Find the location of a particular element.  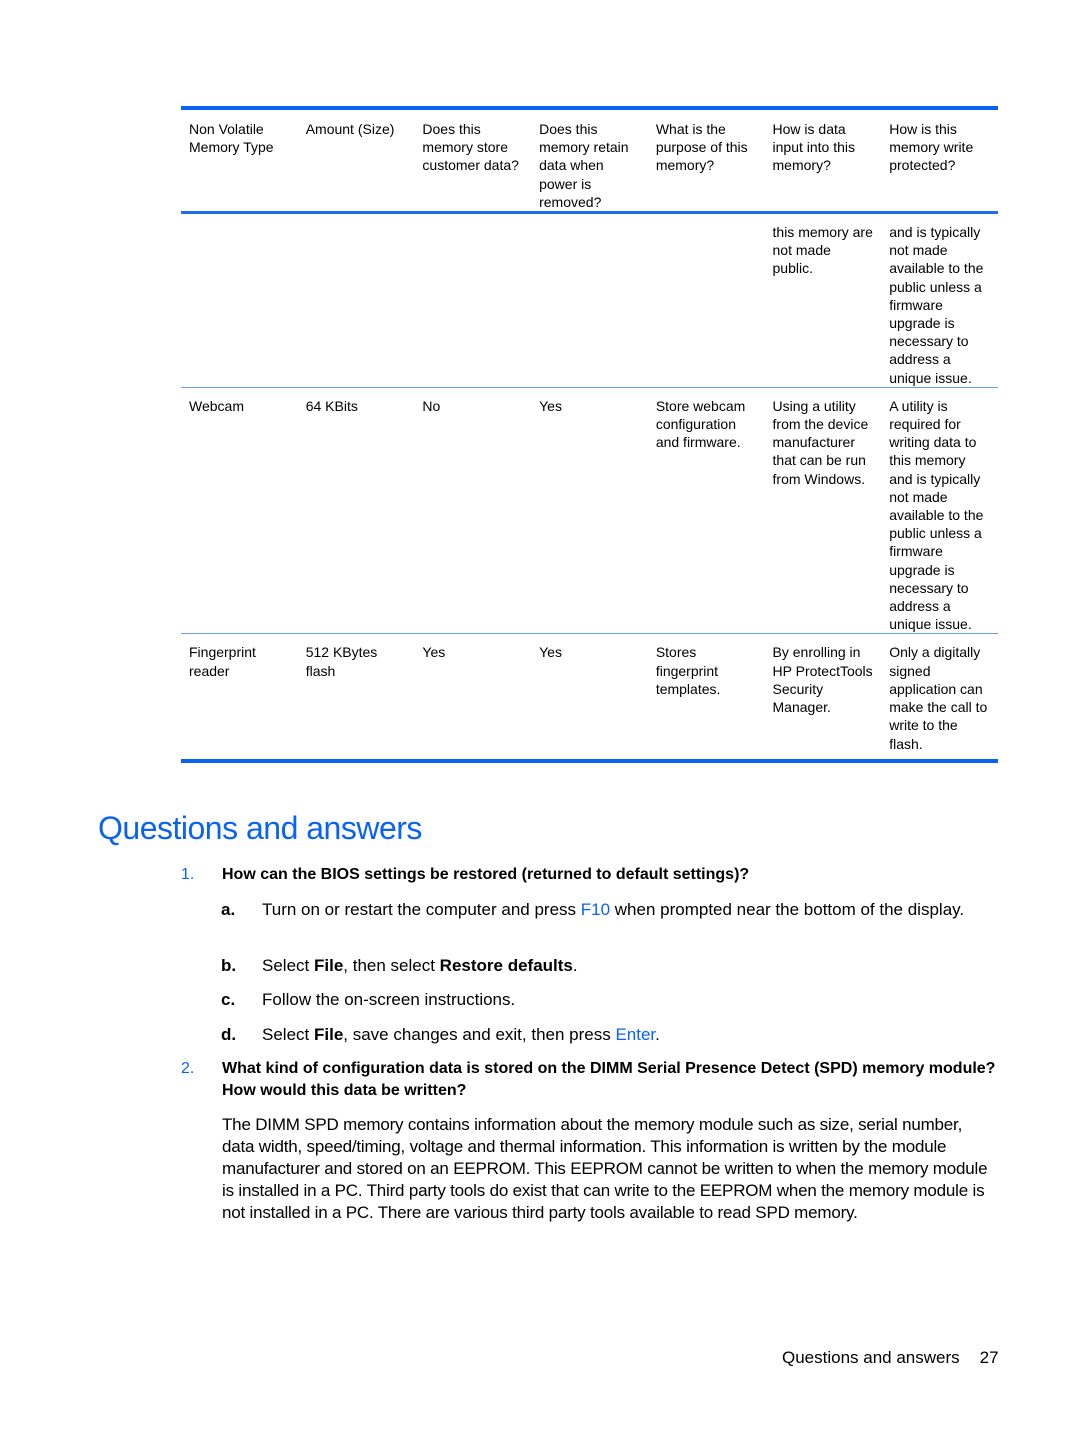

page-number: 27 is located at coordinates (989, 1357).